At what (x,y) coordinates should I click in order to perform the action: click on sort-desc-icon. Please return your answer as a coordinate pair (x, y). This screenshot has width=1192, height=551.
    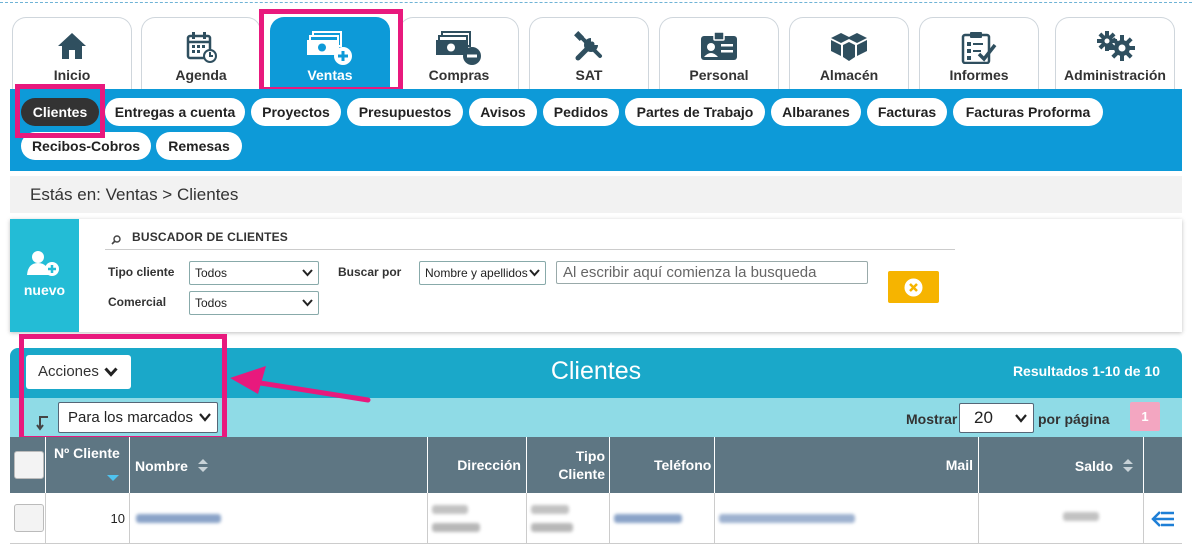
    Looking at the image, I should click on (113, 478).